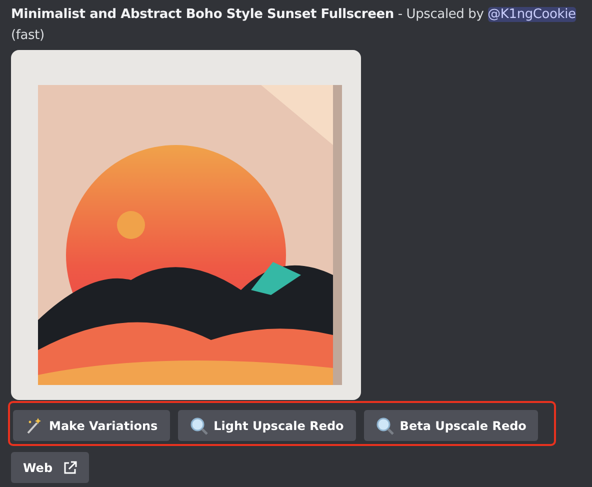 The image size is (592, 487). I want to click on user-mention: @K1ngCookie, so click(532, 14).